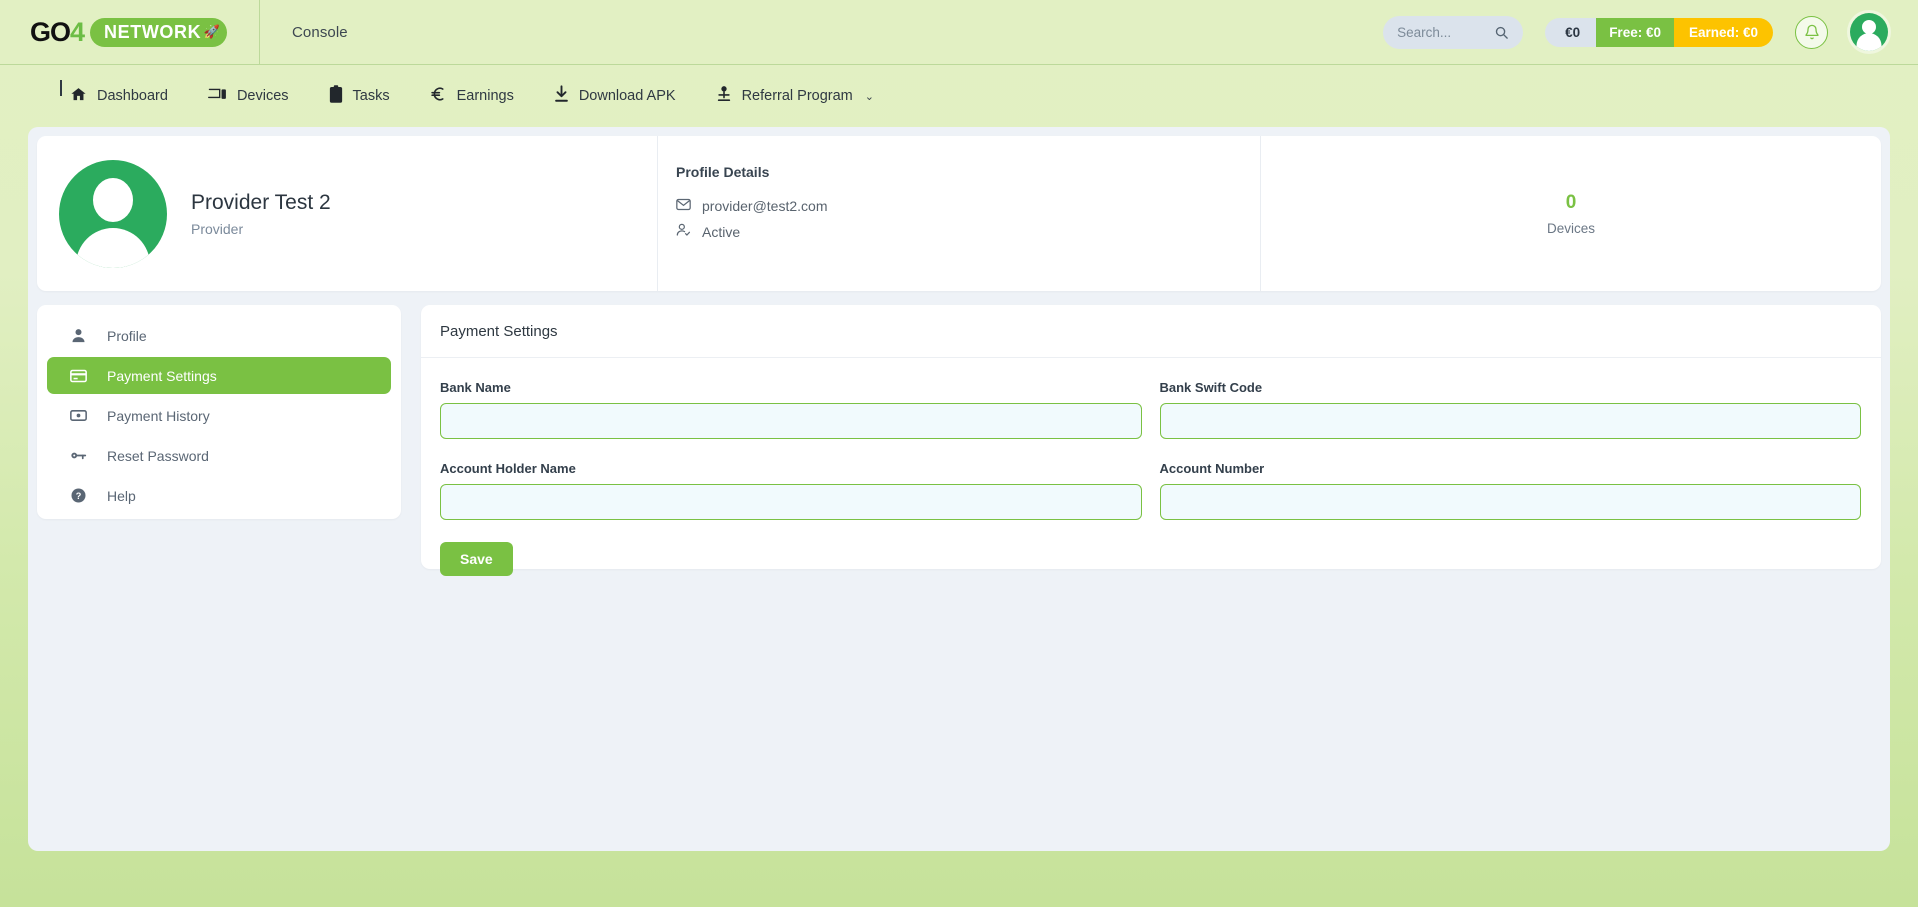  I want to click on panel-title: Payment Settings, so click(1151, 331).